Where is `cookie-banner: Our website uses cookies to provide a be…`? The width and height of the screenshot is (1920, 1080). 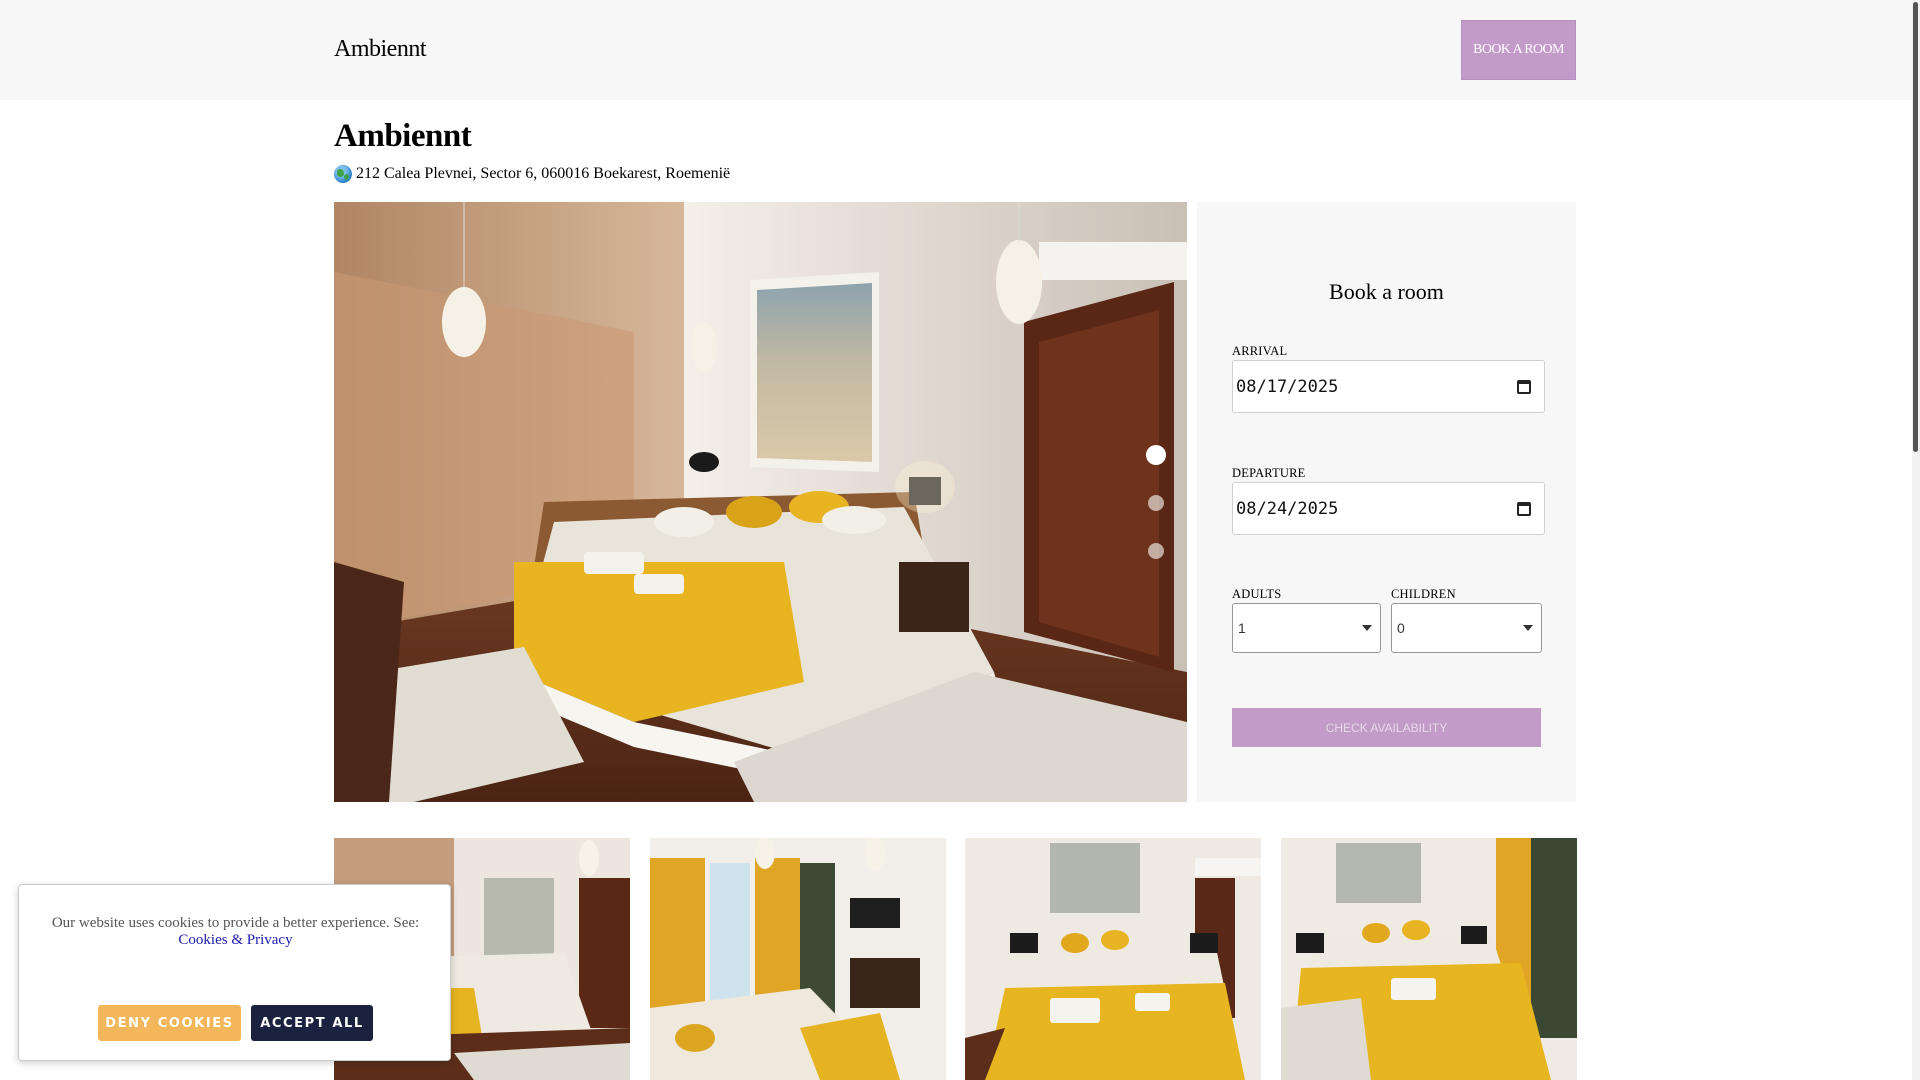 cookie-banner: Our website uses cookies to provide a be… is located at coordinates (234, 972).